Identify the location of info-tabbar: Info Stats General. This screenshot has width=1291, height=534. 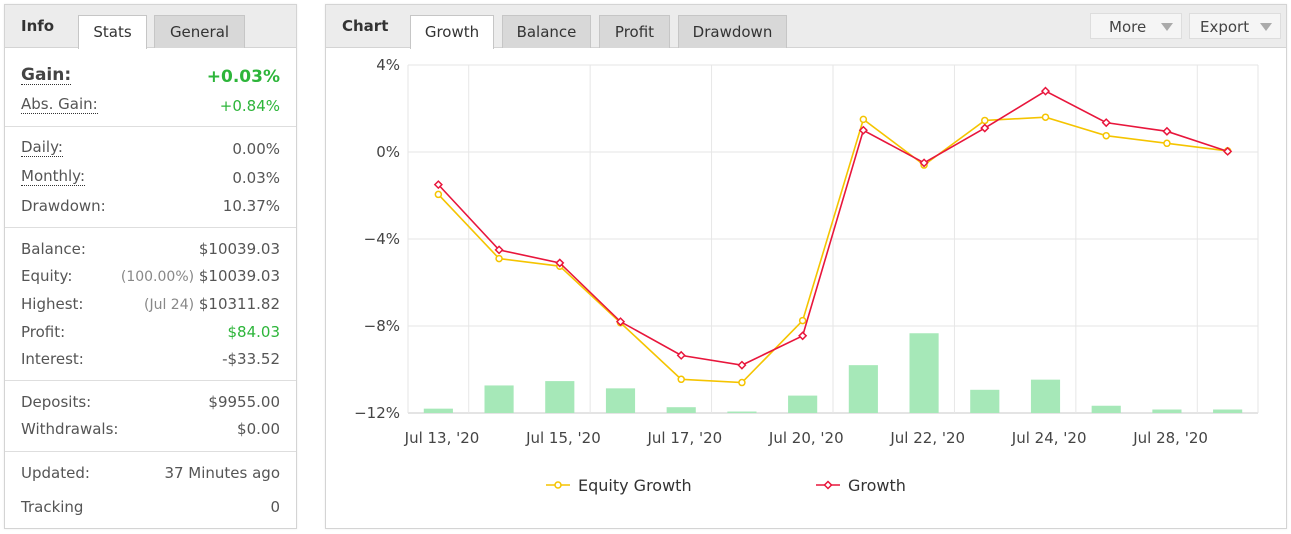
(150, 27).